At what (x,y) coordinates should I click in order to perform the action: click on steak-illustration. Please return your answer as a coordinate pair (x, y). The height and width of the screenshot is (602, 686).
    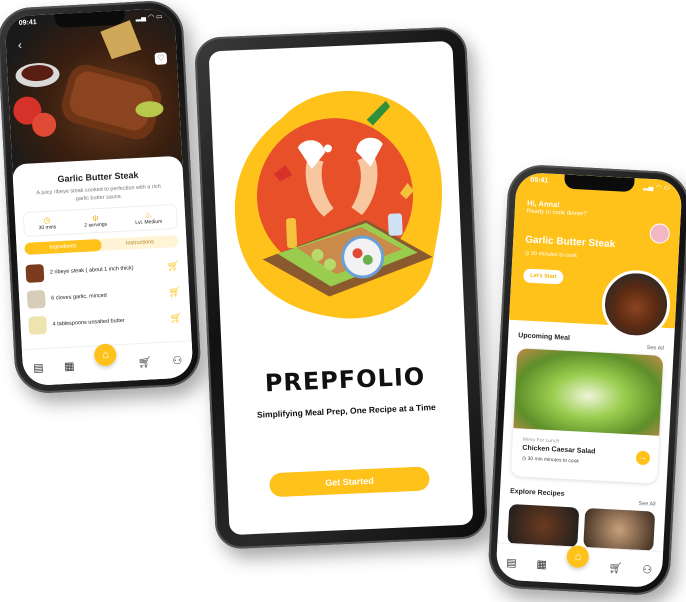
    Looking at the image, I should click on (88, 80).